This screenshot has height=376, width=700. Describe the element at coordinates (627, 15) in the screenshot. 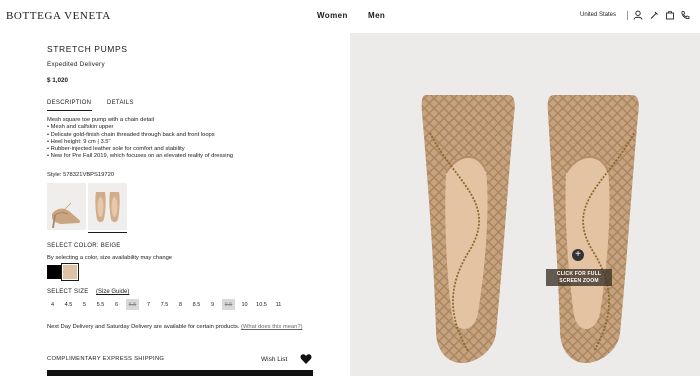

I see `header-divider` at that location.